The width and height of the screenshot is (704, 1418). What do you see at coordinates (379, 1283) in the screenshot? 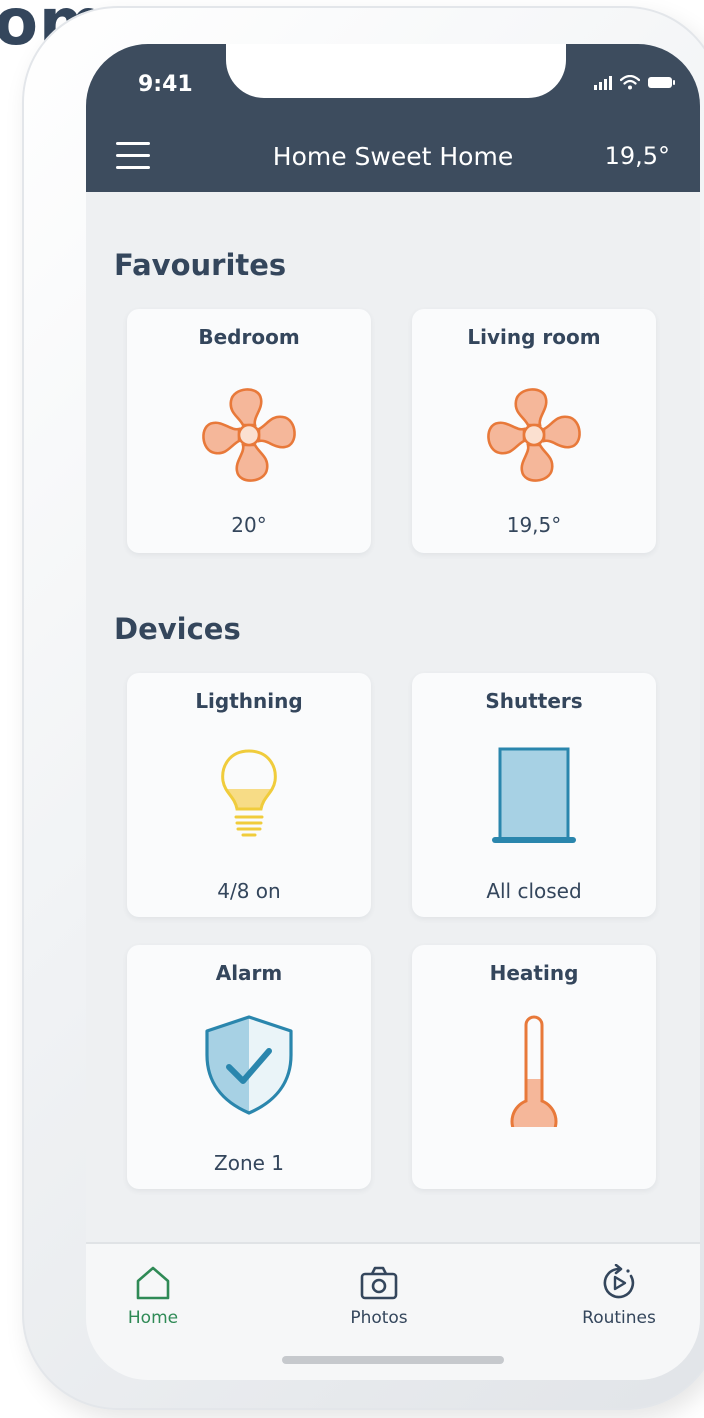
I see `camera-icon` at bounding box center [379, 1283].